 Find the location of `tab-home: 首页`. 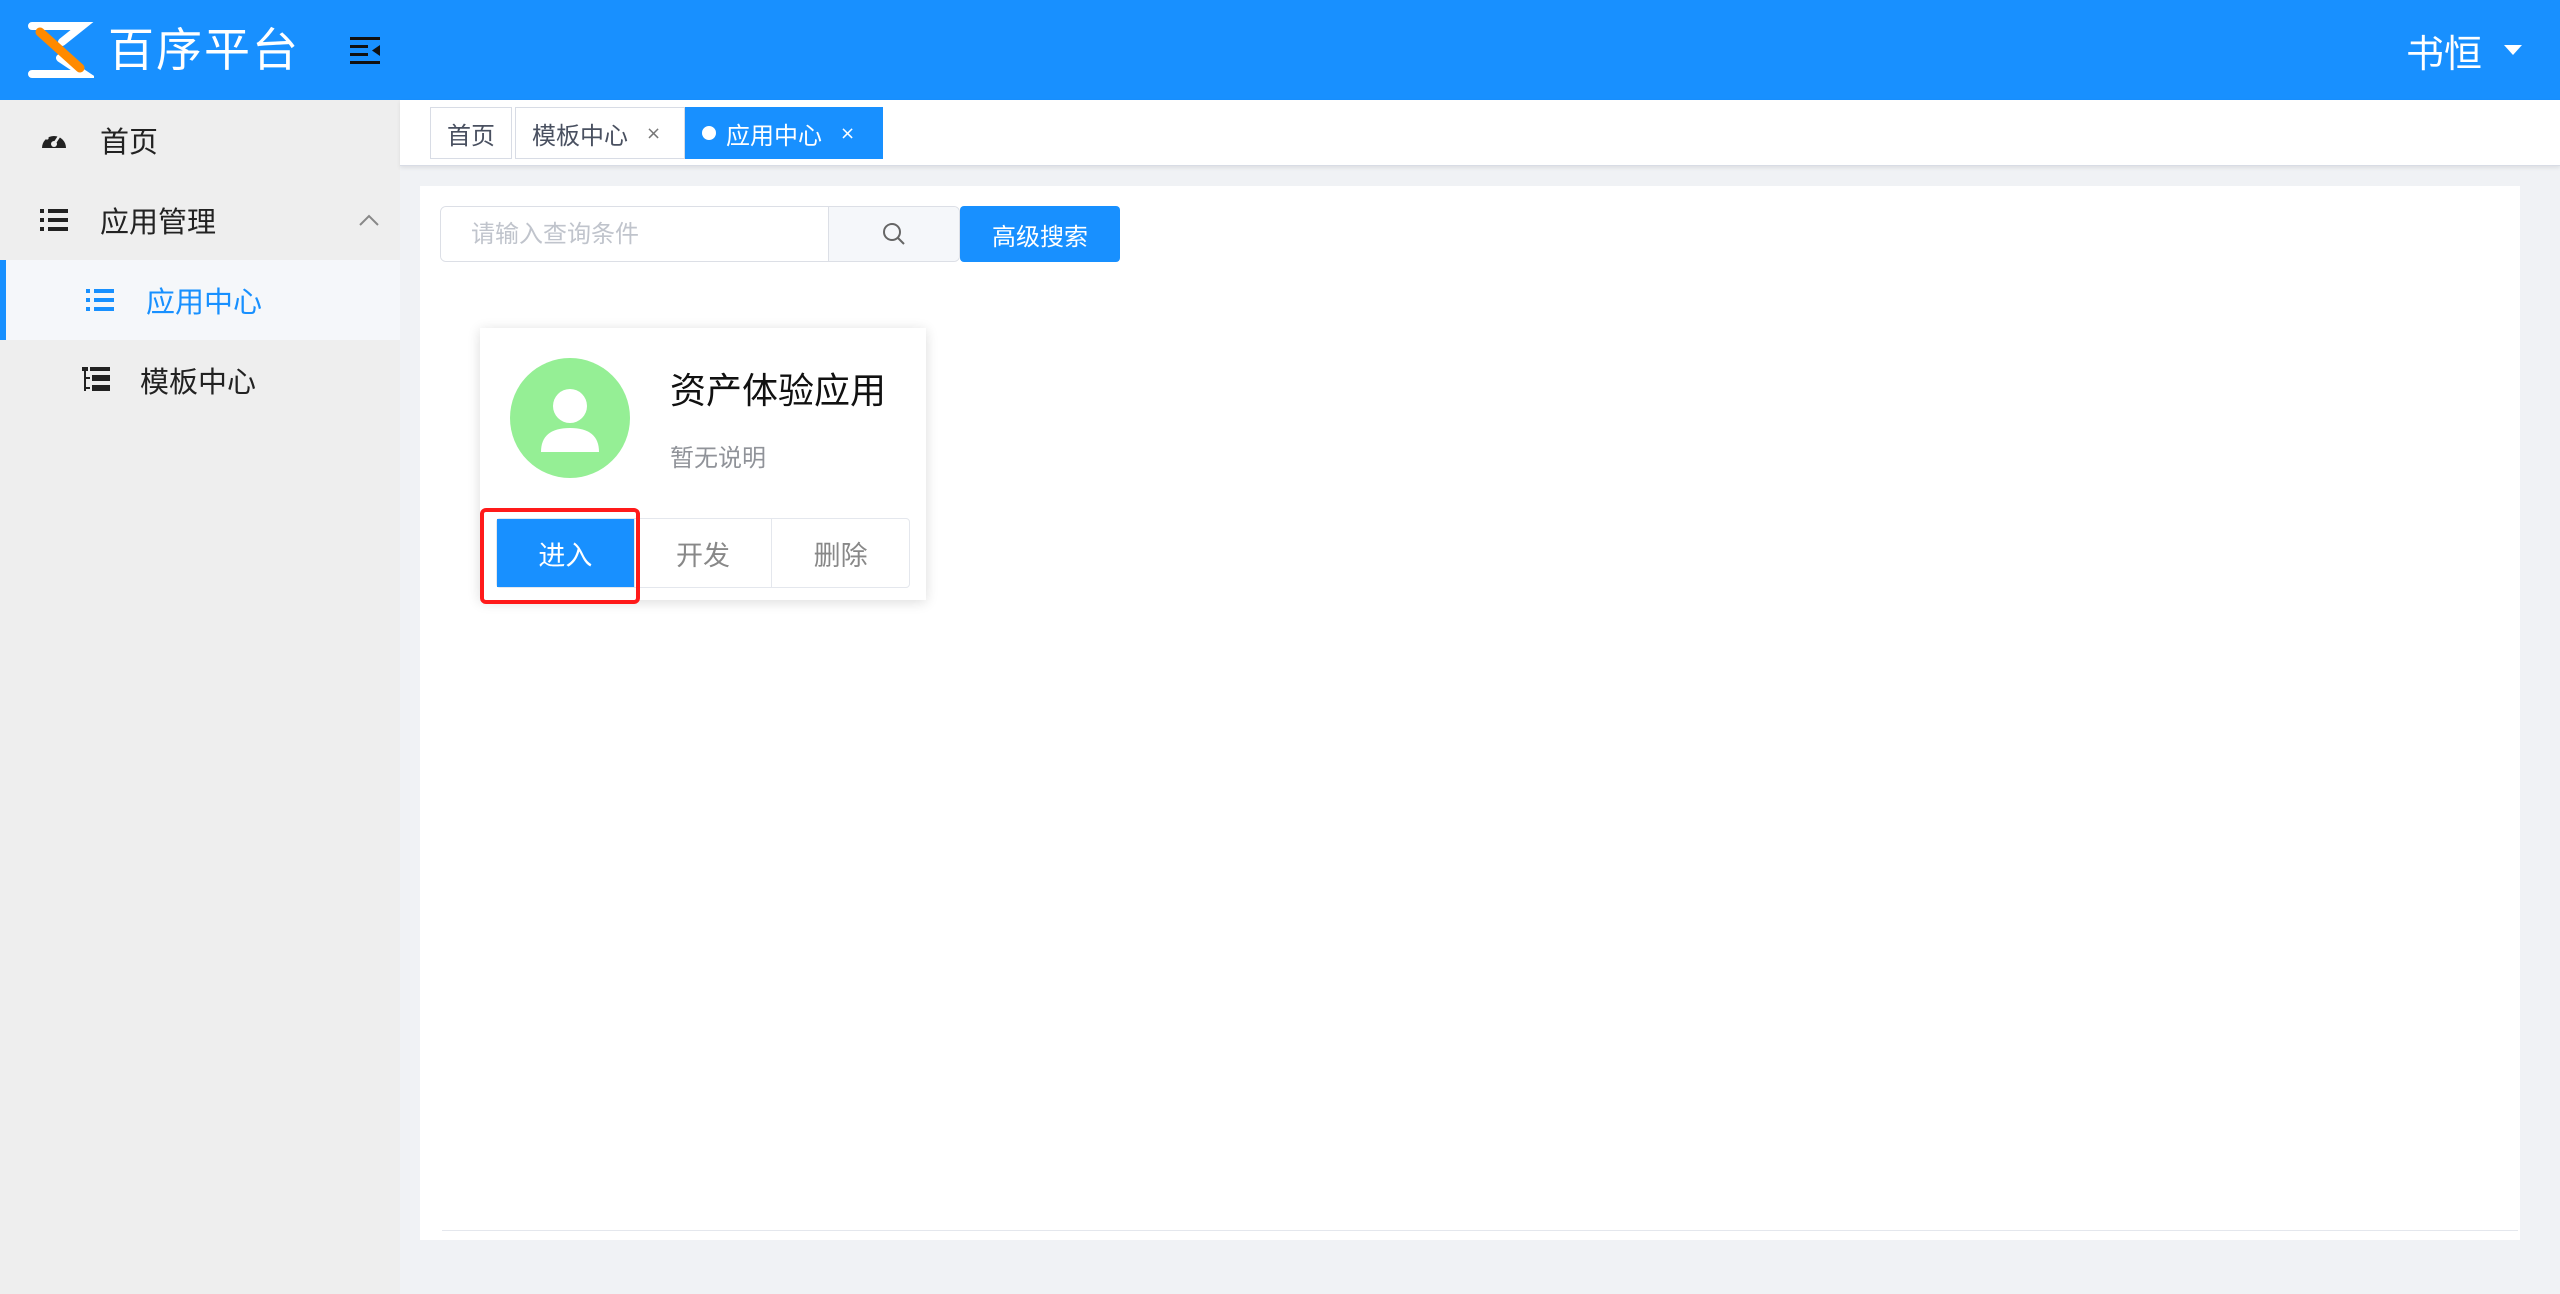

tab-home: 首页 is located at coordinates (471, 133).